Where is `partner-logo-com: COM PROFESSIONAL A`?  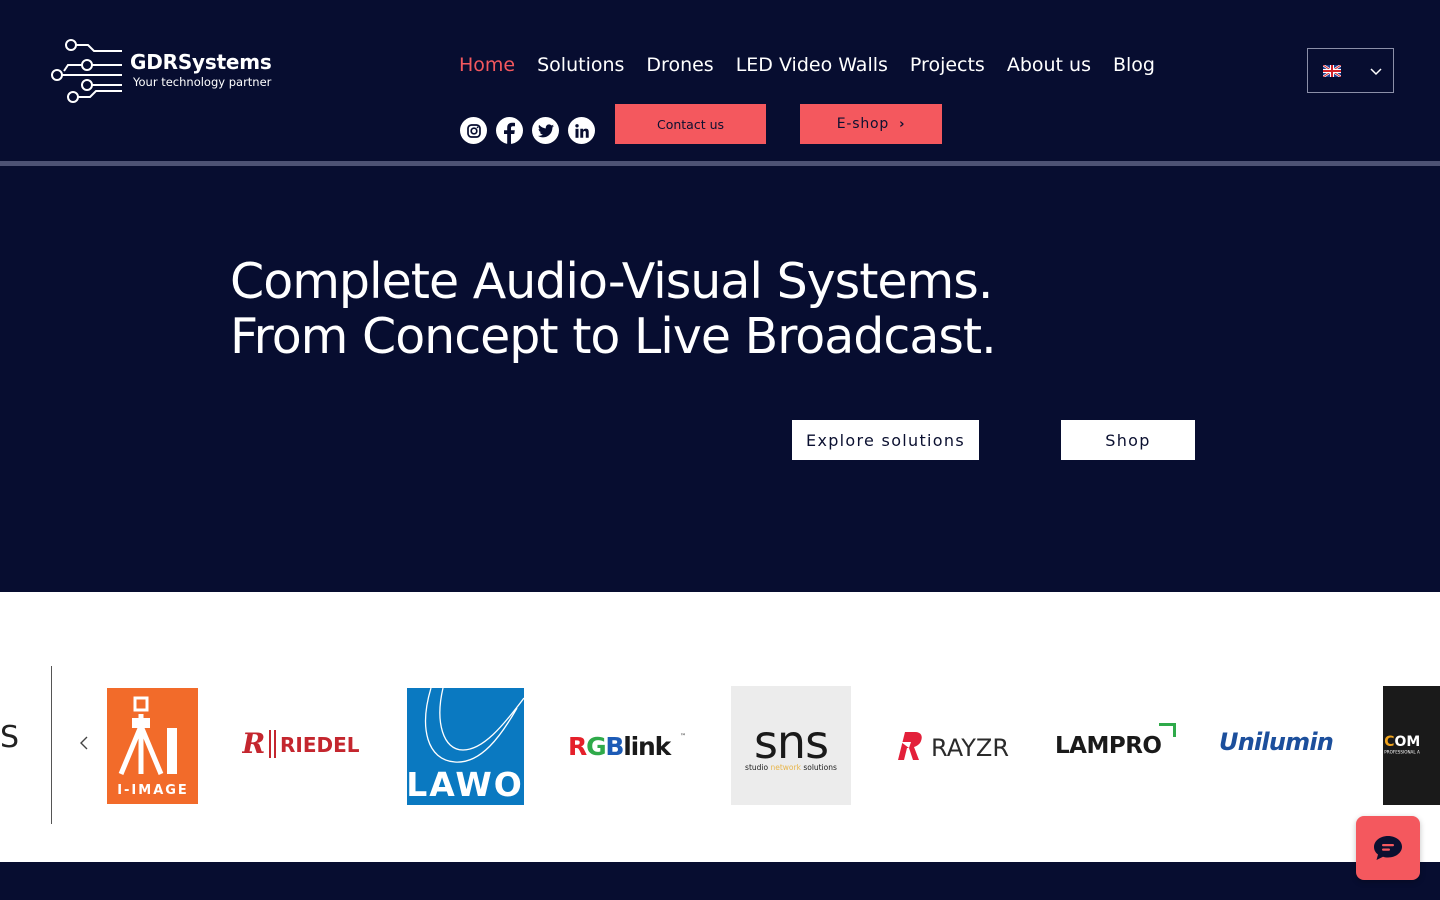
partner-logo-com: COM PROFESSIONAL A is located at coordinates (1411, 745).